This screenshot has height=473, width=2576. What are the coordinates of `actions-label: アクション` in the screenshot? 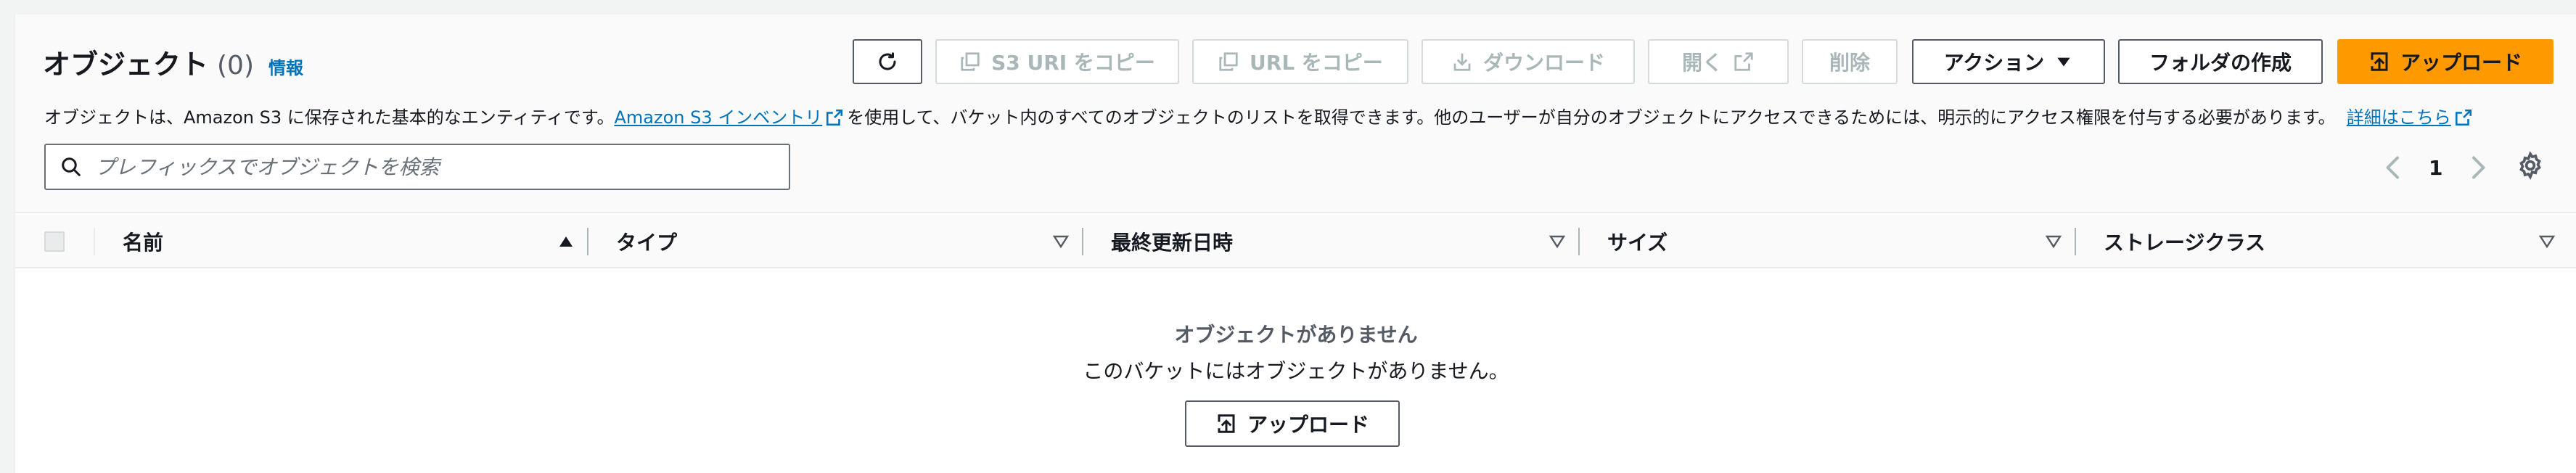 It's located at (1994, 63).